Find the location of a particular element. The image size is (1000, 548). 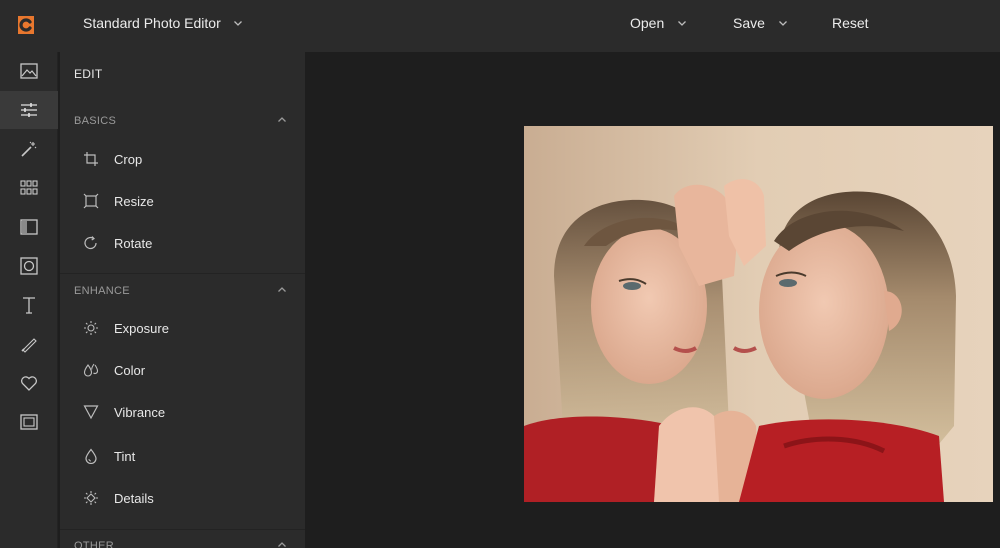

grid-icon is located at coordinates (29, 188).